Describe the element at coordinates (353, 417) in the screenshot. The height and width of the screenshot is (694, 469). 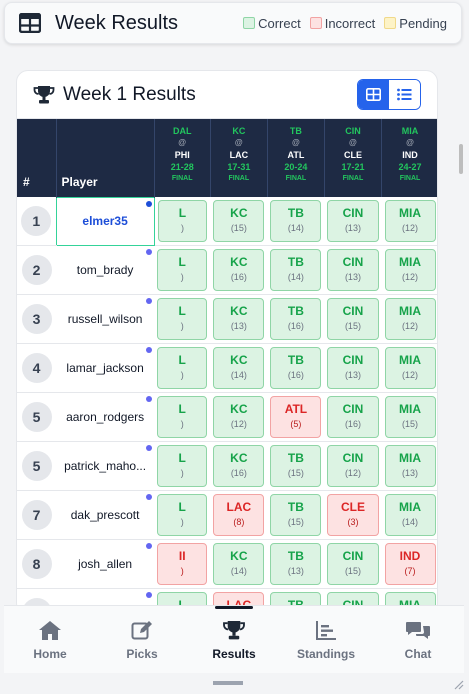
I see `pick-correct: CIN (16)` at that location.